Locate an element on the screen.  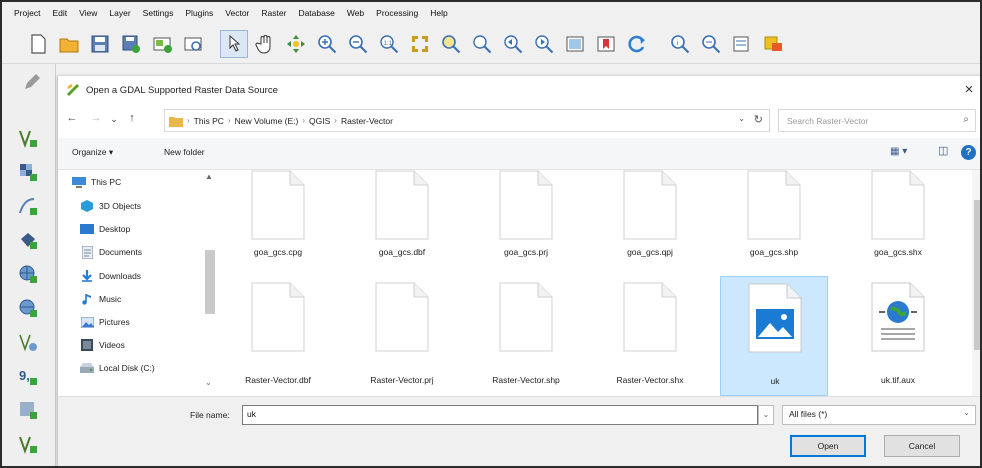
xml-globe-file-icon is located at coordinates (898, 317).